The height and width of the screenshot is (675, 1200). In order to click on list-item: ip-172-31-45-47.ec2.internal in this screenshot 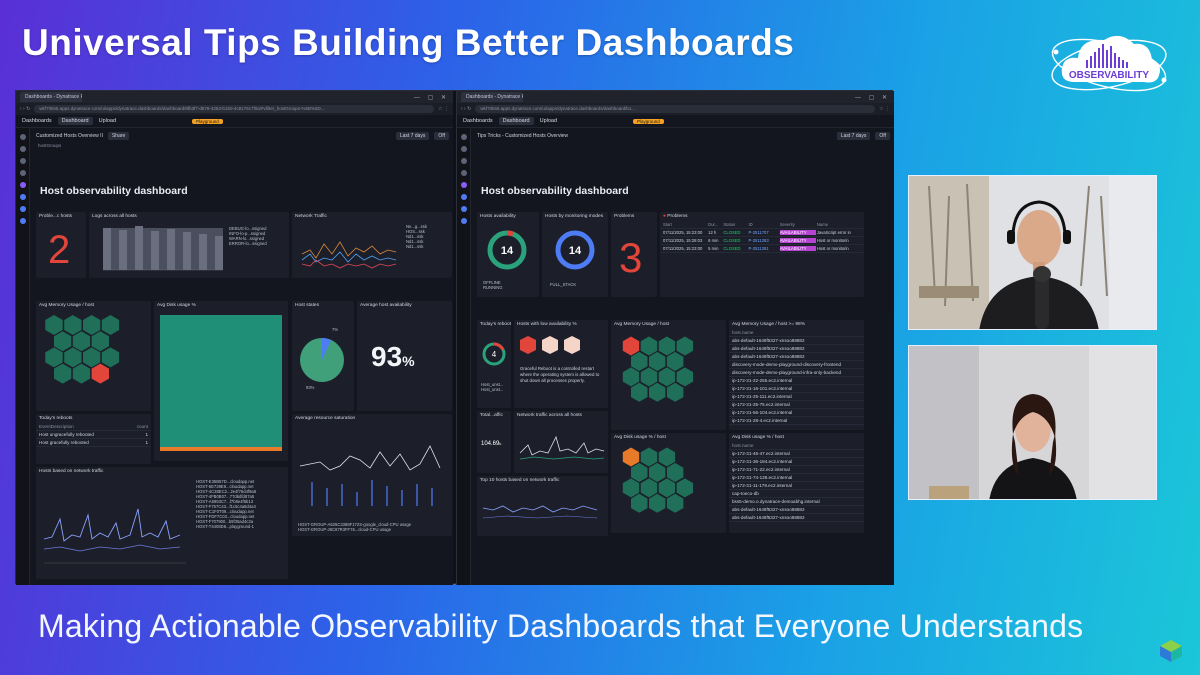, I will do `click(796, 454)`.